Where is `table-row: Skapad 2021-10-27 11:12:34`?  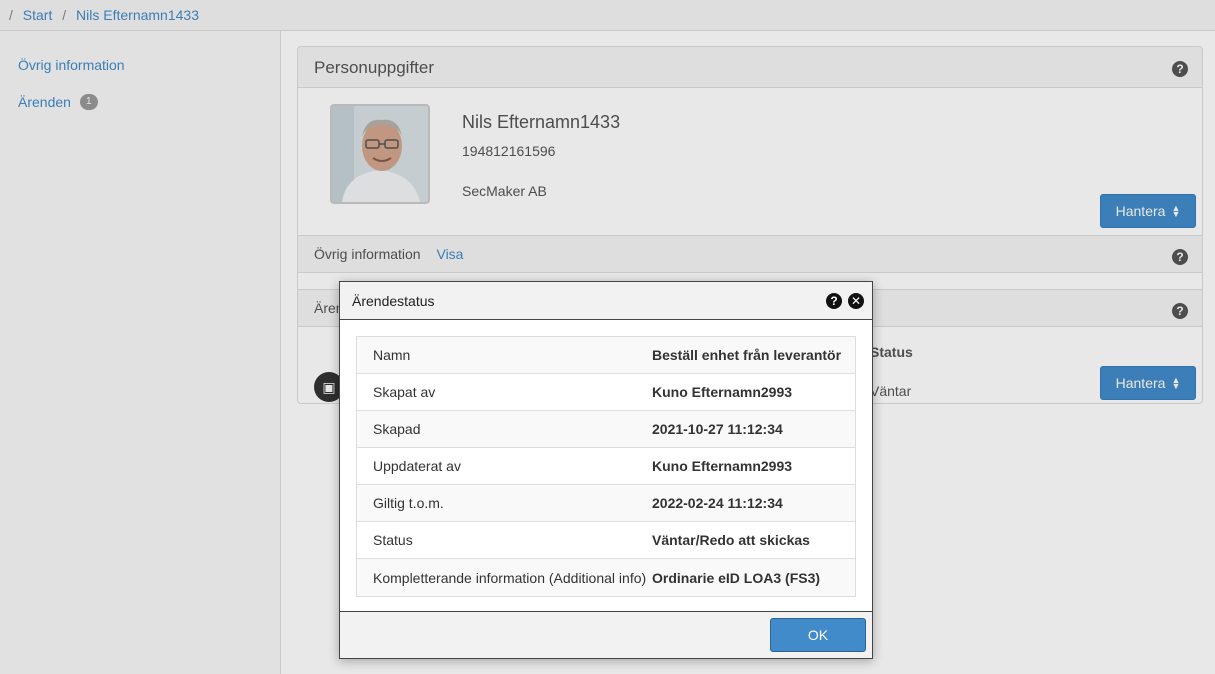
table-row: Skapad 2021-10-27 11:12:34 is located at coordinates (606, 429).